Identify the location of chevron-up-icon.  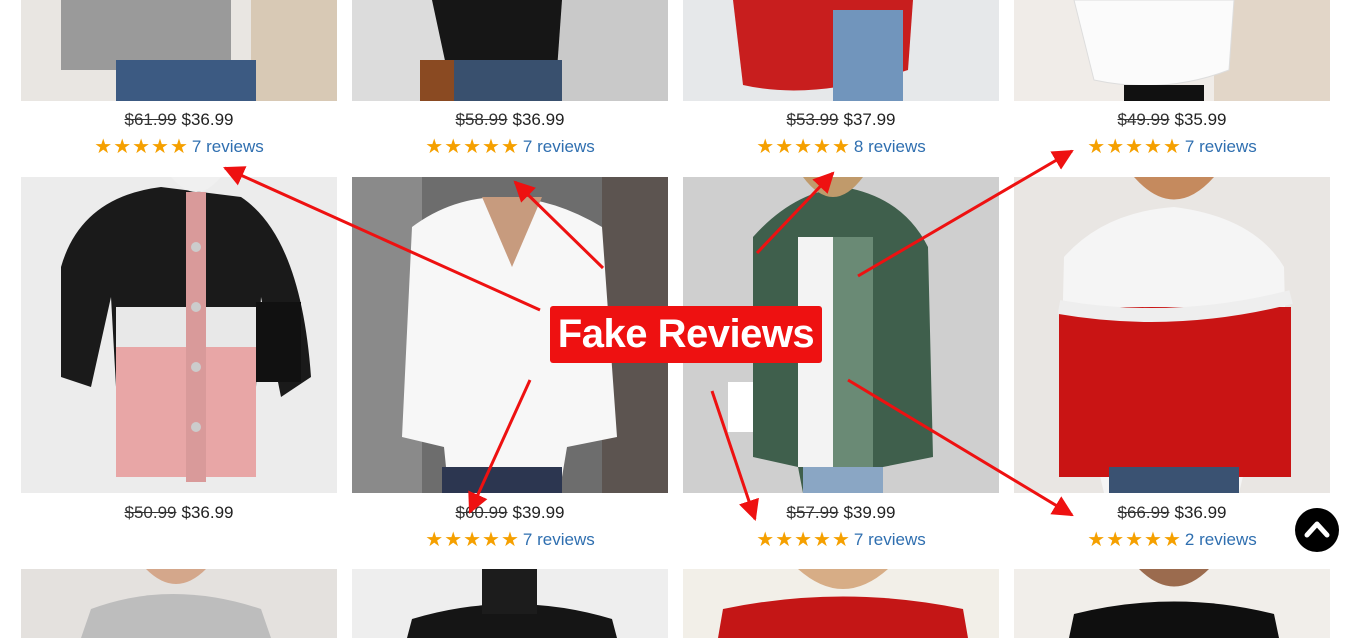
(1317, 529).